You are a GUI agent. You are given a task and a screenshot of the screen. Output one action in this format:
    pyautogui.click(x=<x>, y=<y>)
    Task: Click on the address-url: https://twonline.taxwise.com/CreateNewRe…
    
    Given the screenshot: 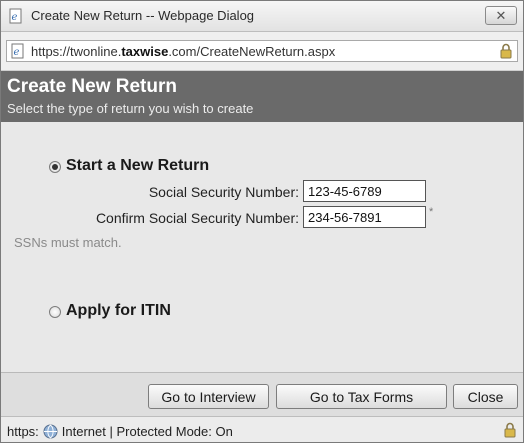 What is the action you would take?
    pyautogui.click(x=183, y=51)
    